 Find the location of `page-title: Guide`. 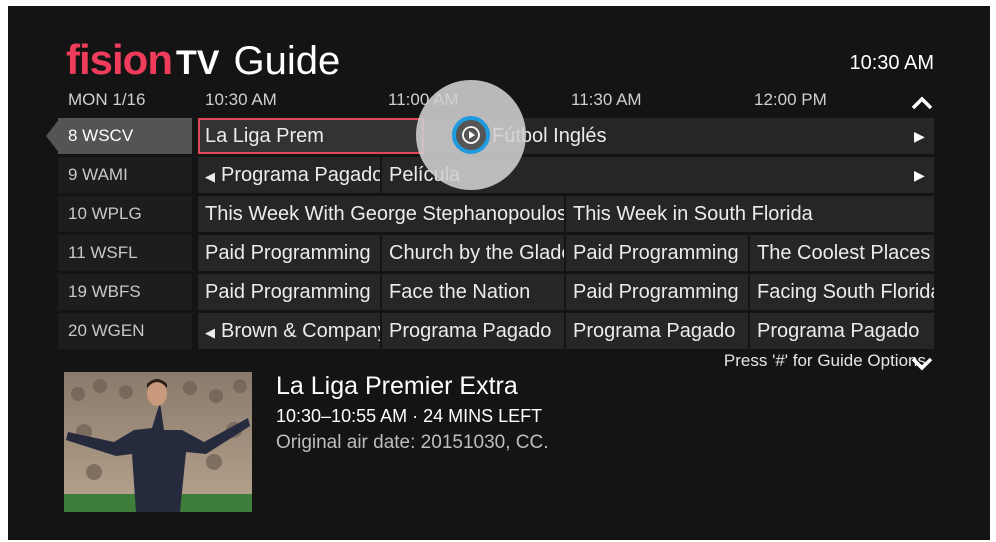

page-title: Guide is located at coordinates (287, 61).